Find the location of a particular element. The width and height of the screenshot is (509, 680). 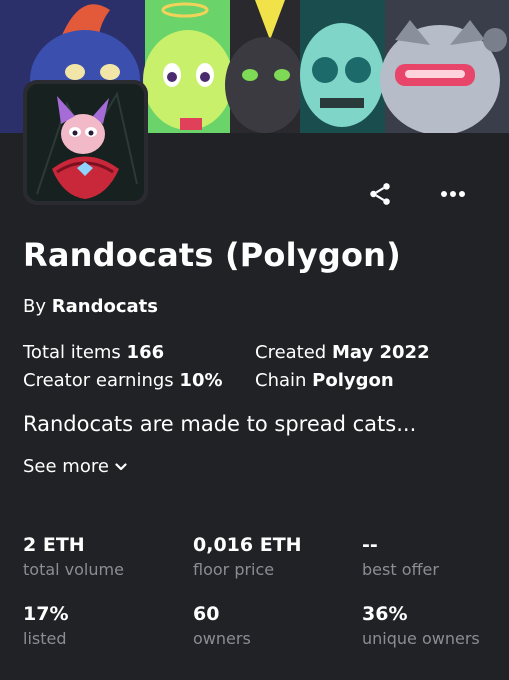

stat-total-volume: 2 ETH total volume is located at coordinates (73, 556).